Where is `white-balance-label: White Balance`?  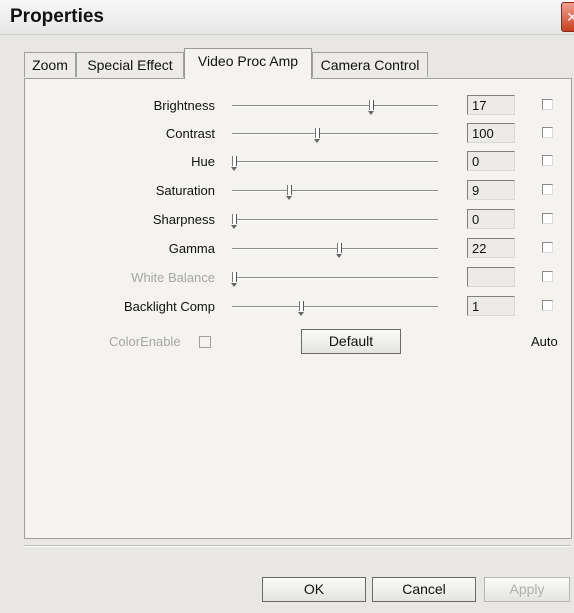 white-balance-label: White Balance is located at coordinates (173, 277).